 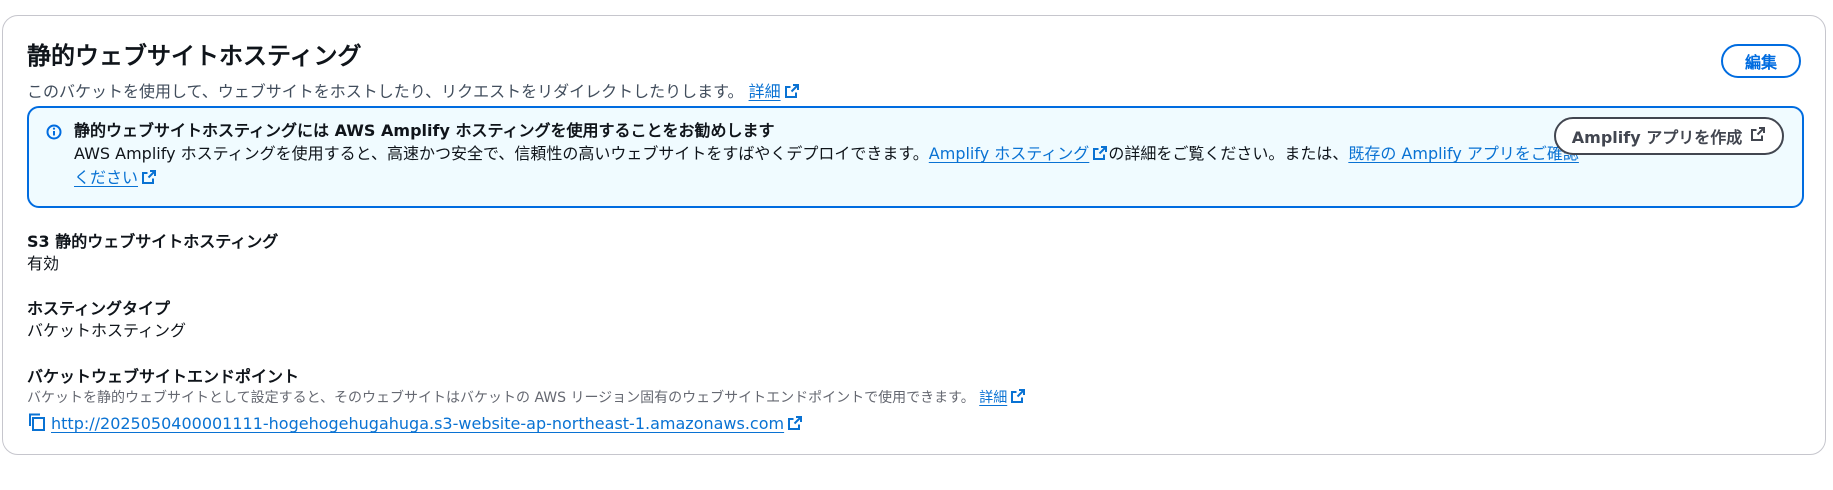 What do you see at coordinates (107, 330) in the screenshot?
I see `hosting-type-value: バケットホスティング` at bounding box center [107, 330].